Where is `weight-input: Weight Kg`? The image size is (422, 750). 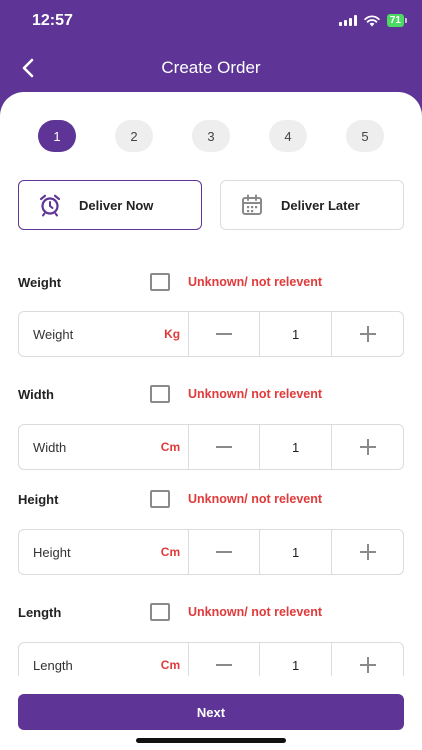 weight-input: Weight Kg is located at coordinates (104, 334).